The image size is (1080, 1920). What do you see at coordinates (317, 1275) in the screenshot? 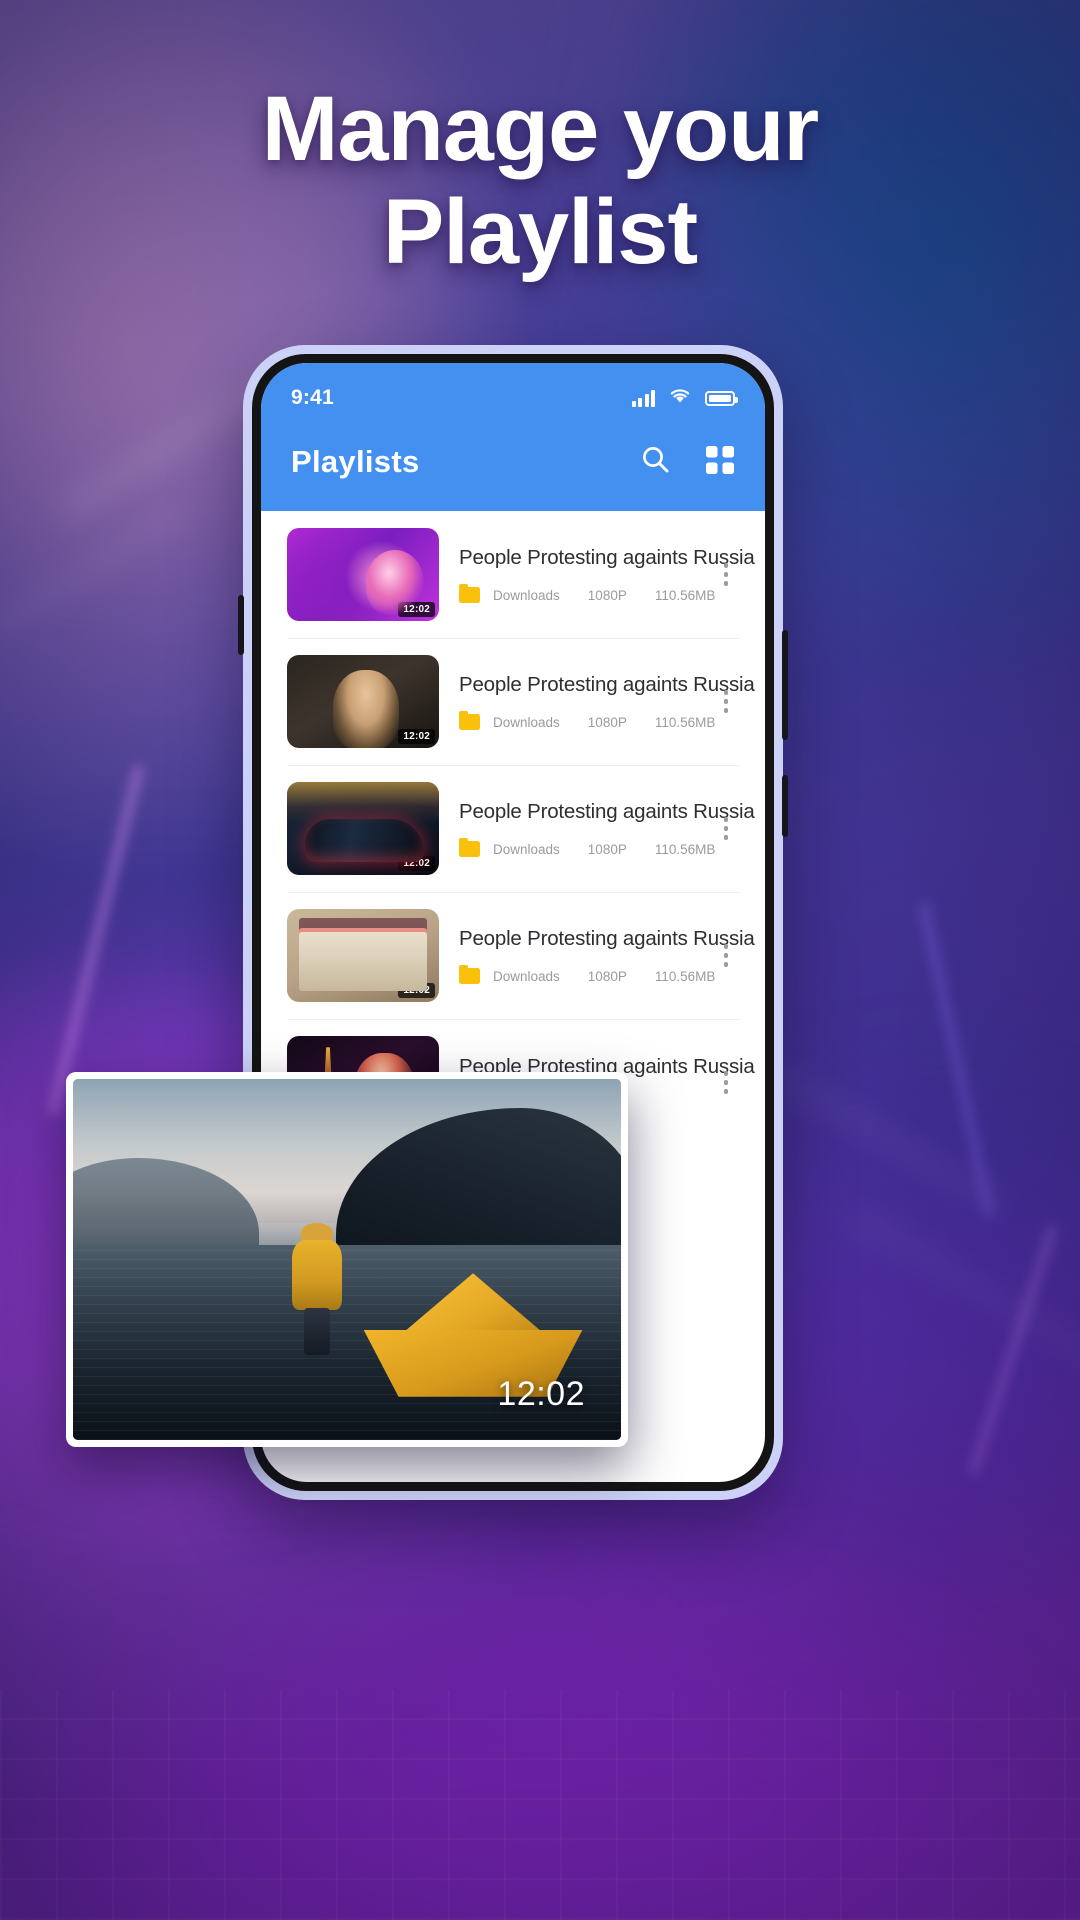
I see `person-coat` at bounding box center [317, 1275].